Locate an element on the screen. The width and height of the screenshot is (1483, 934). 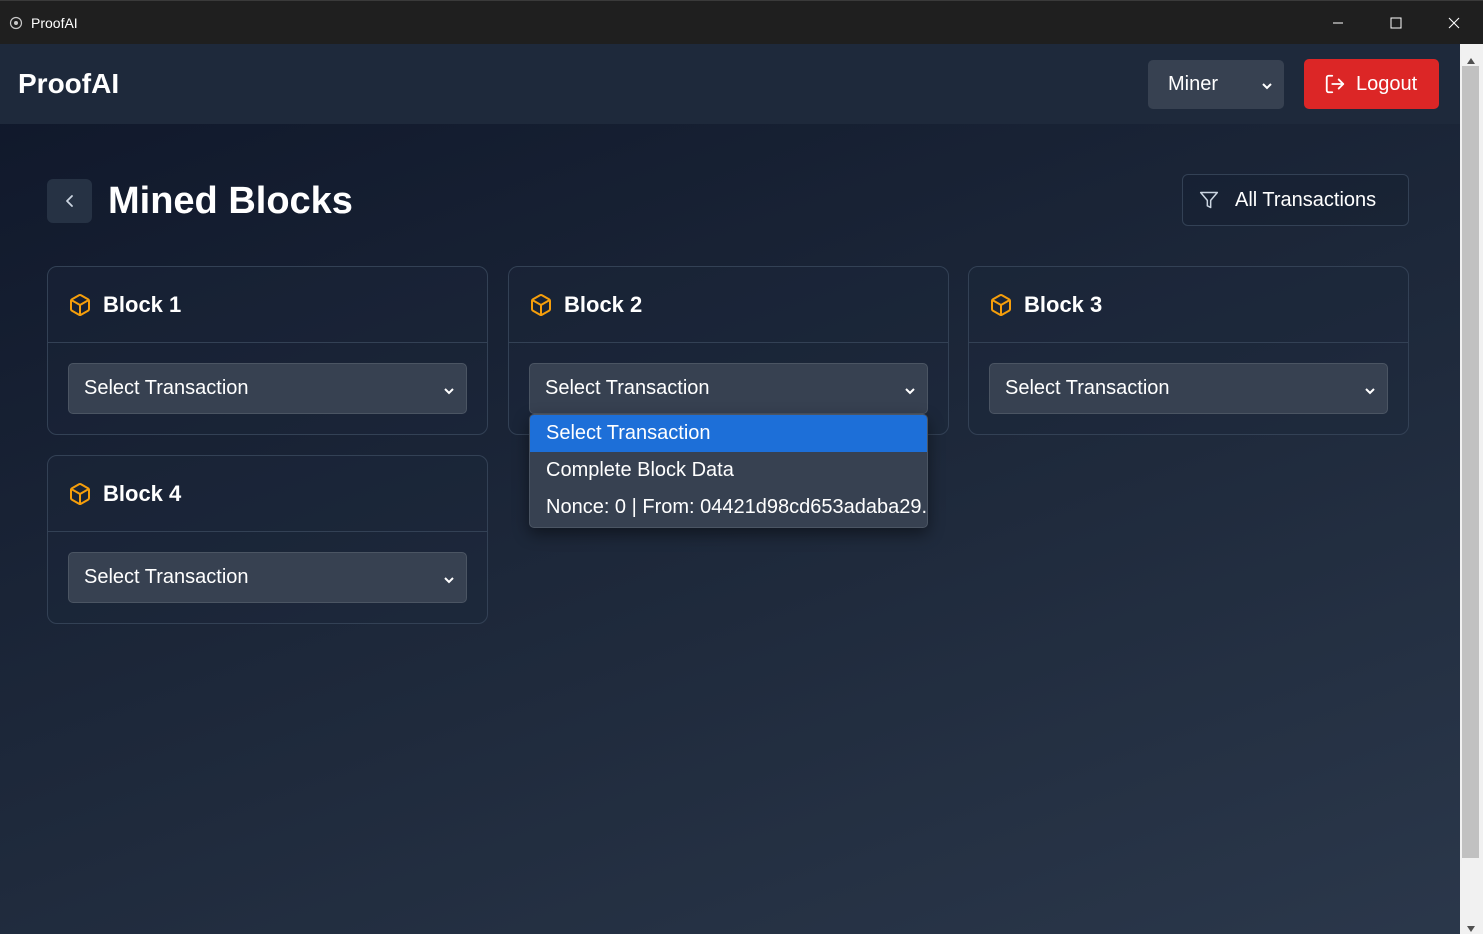
page-title: Mined Blocks is located at coordinates (230, 201).